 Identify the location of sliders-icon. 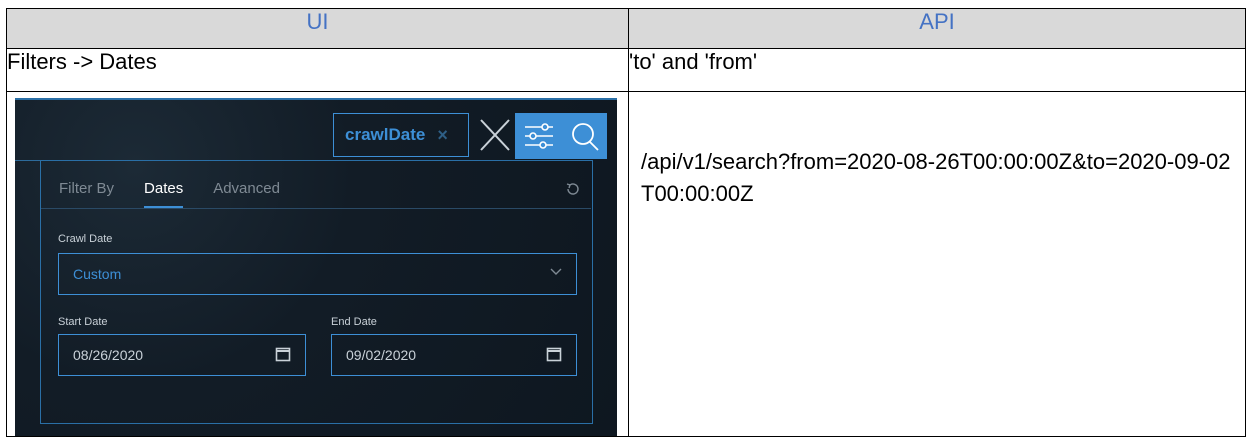
(539, 136).